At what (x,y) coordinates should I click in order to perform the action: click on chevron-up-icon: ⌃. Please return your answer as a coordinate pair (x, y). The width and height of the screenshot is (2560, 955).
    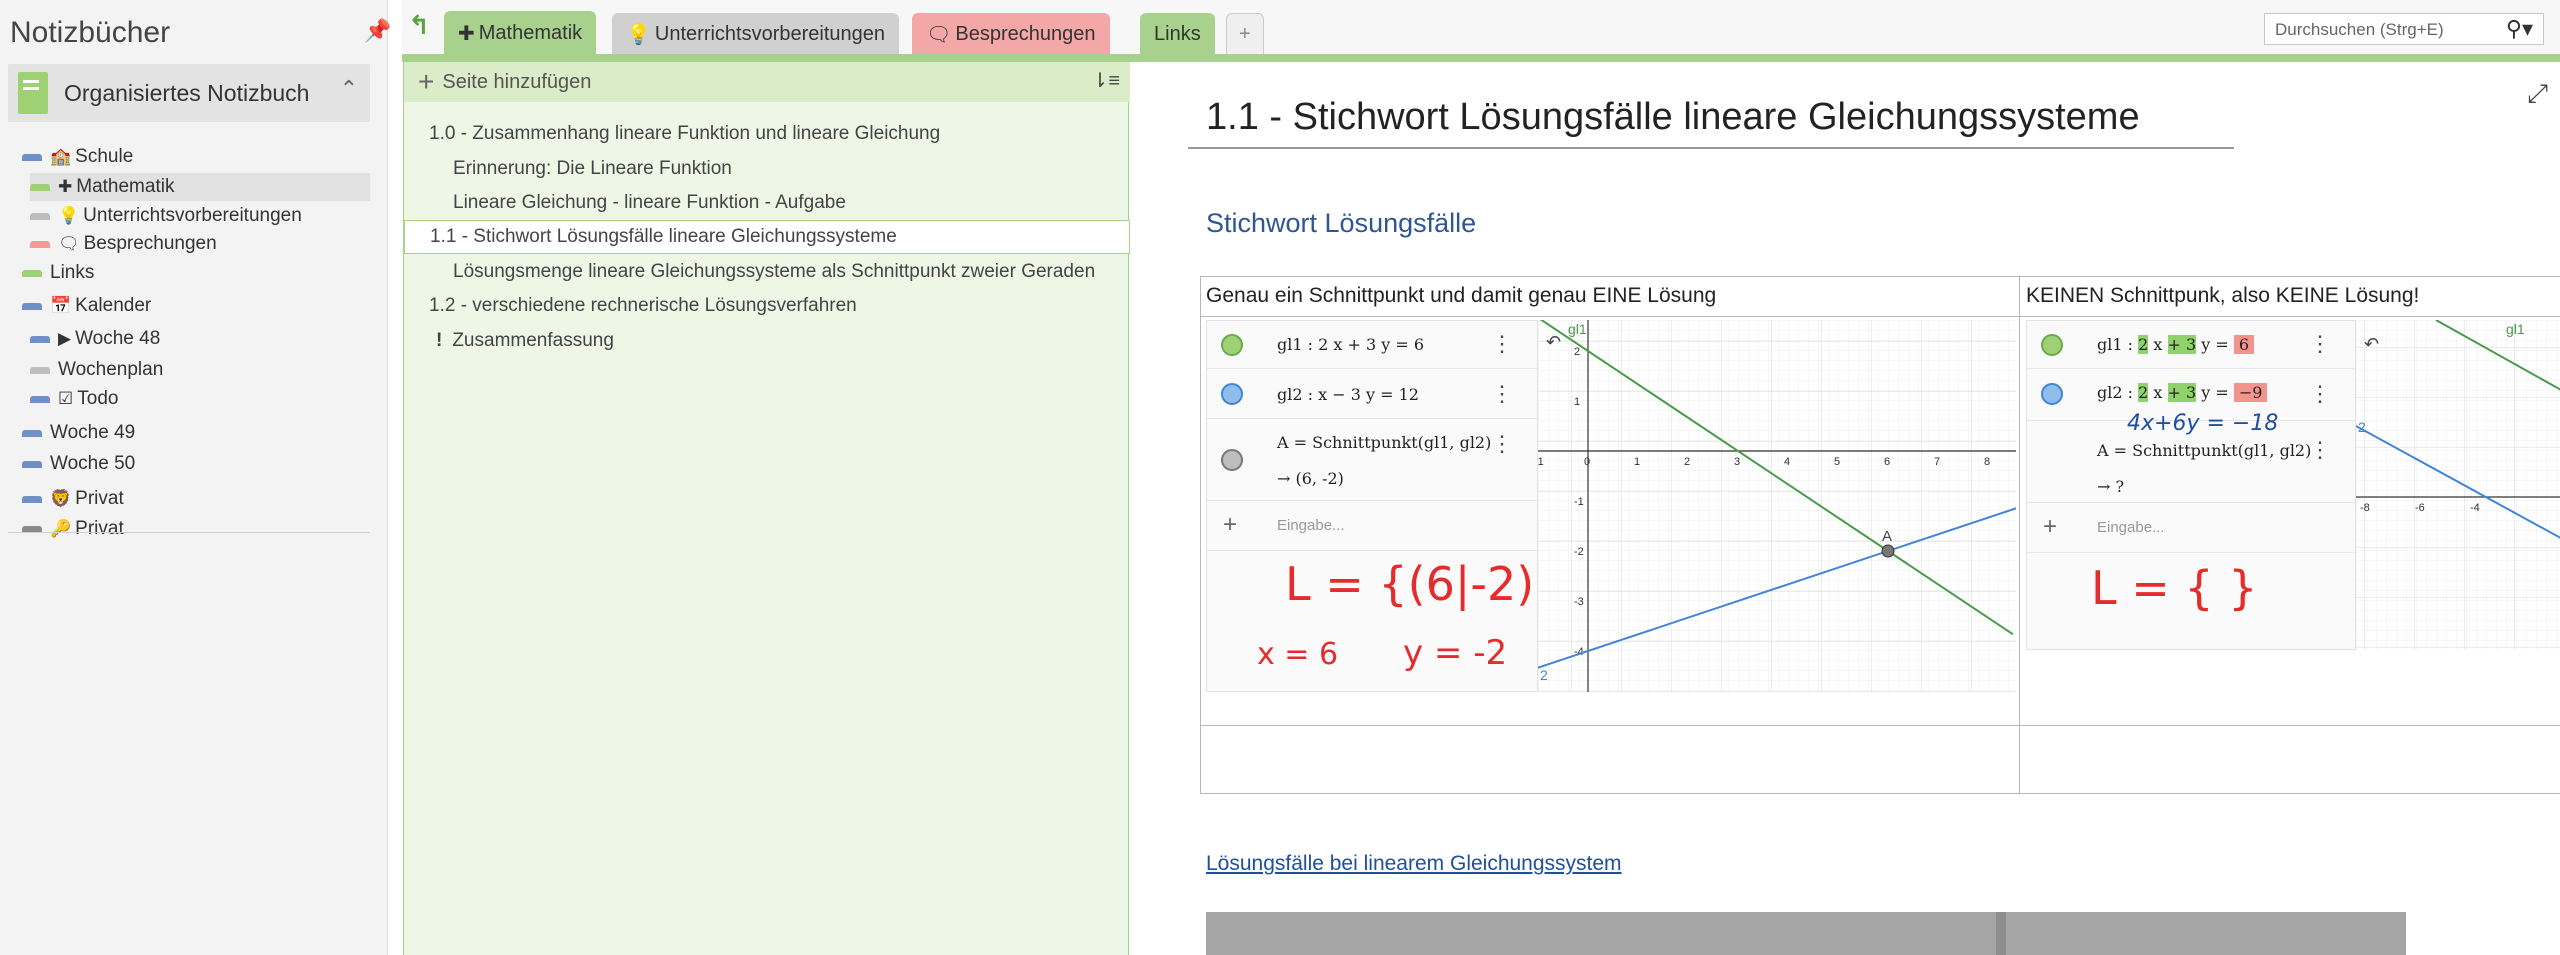
    Looking at the image, I should click on (349, 89).